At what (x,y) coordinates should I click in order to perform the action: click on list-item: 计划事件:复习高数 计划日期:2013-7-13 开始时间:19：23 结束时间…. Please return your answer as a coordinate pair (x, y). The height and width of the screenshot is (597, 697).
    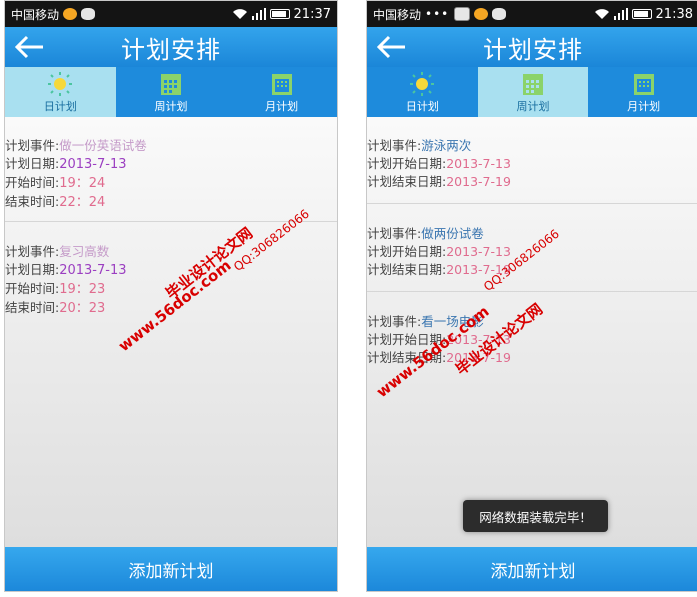
    Looking at the image, I should click on (66, 280).